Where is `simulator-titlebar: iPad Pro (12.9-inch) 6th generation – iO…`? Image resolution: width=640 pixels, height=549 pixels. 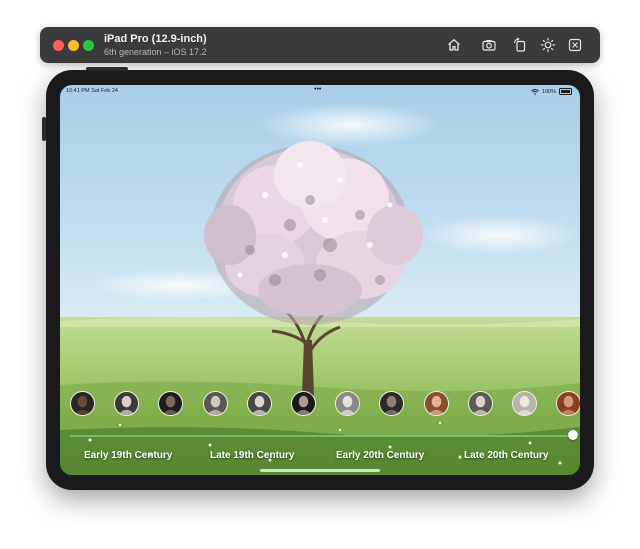
simulator-titlebar: iPad Pro (12.9-inch) 6th generation – iO… is located at coordinates (320, 45).